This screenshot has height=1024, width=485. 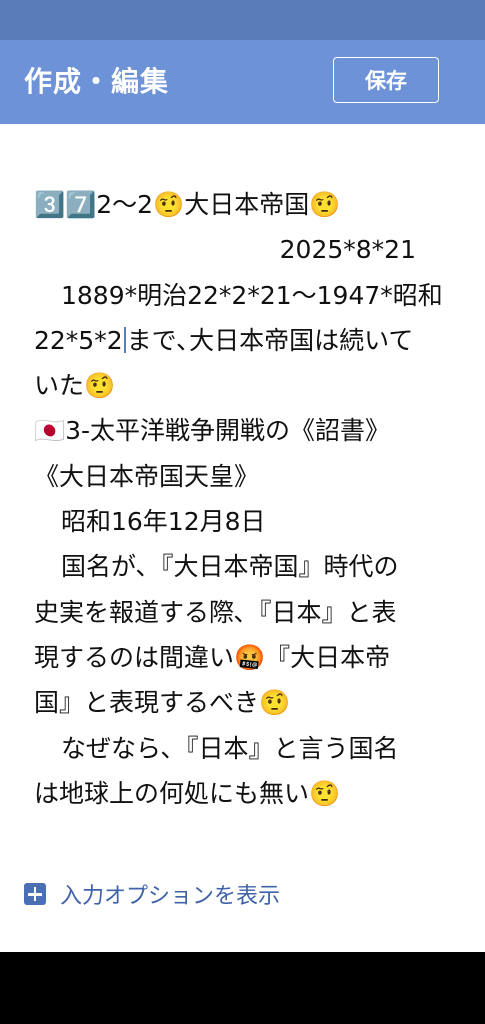 What do you see at coordinates (124, 339) in the screenshot?
I see `text-caret` at bounding box center [124, 339].